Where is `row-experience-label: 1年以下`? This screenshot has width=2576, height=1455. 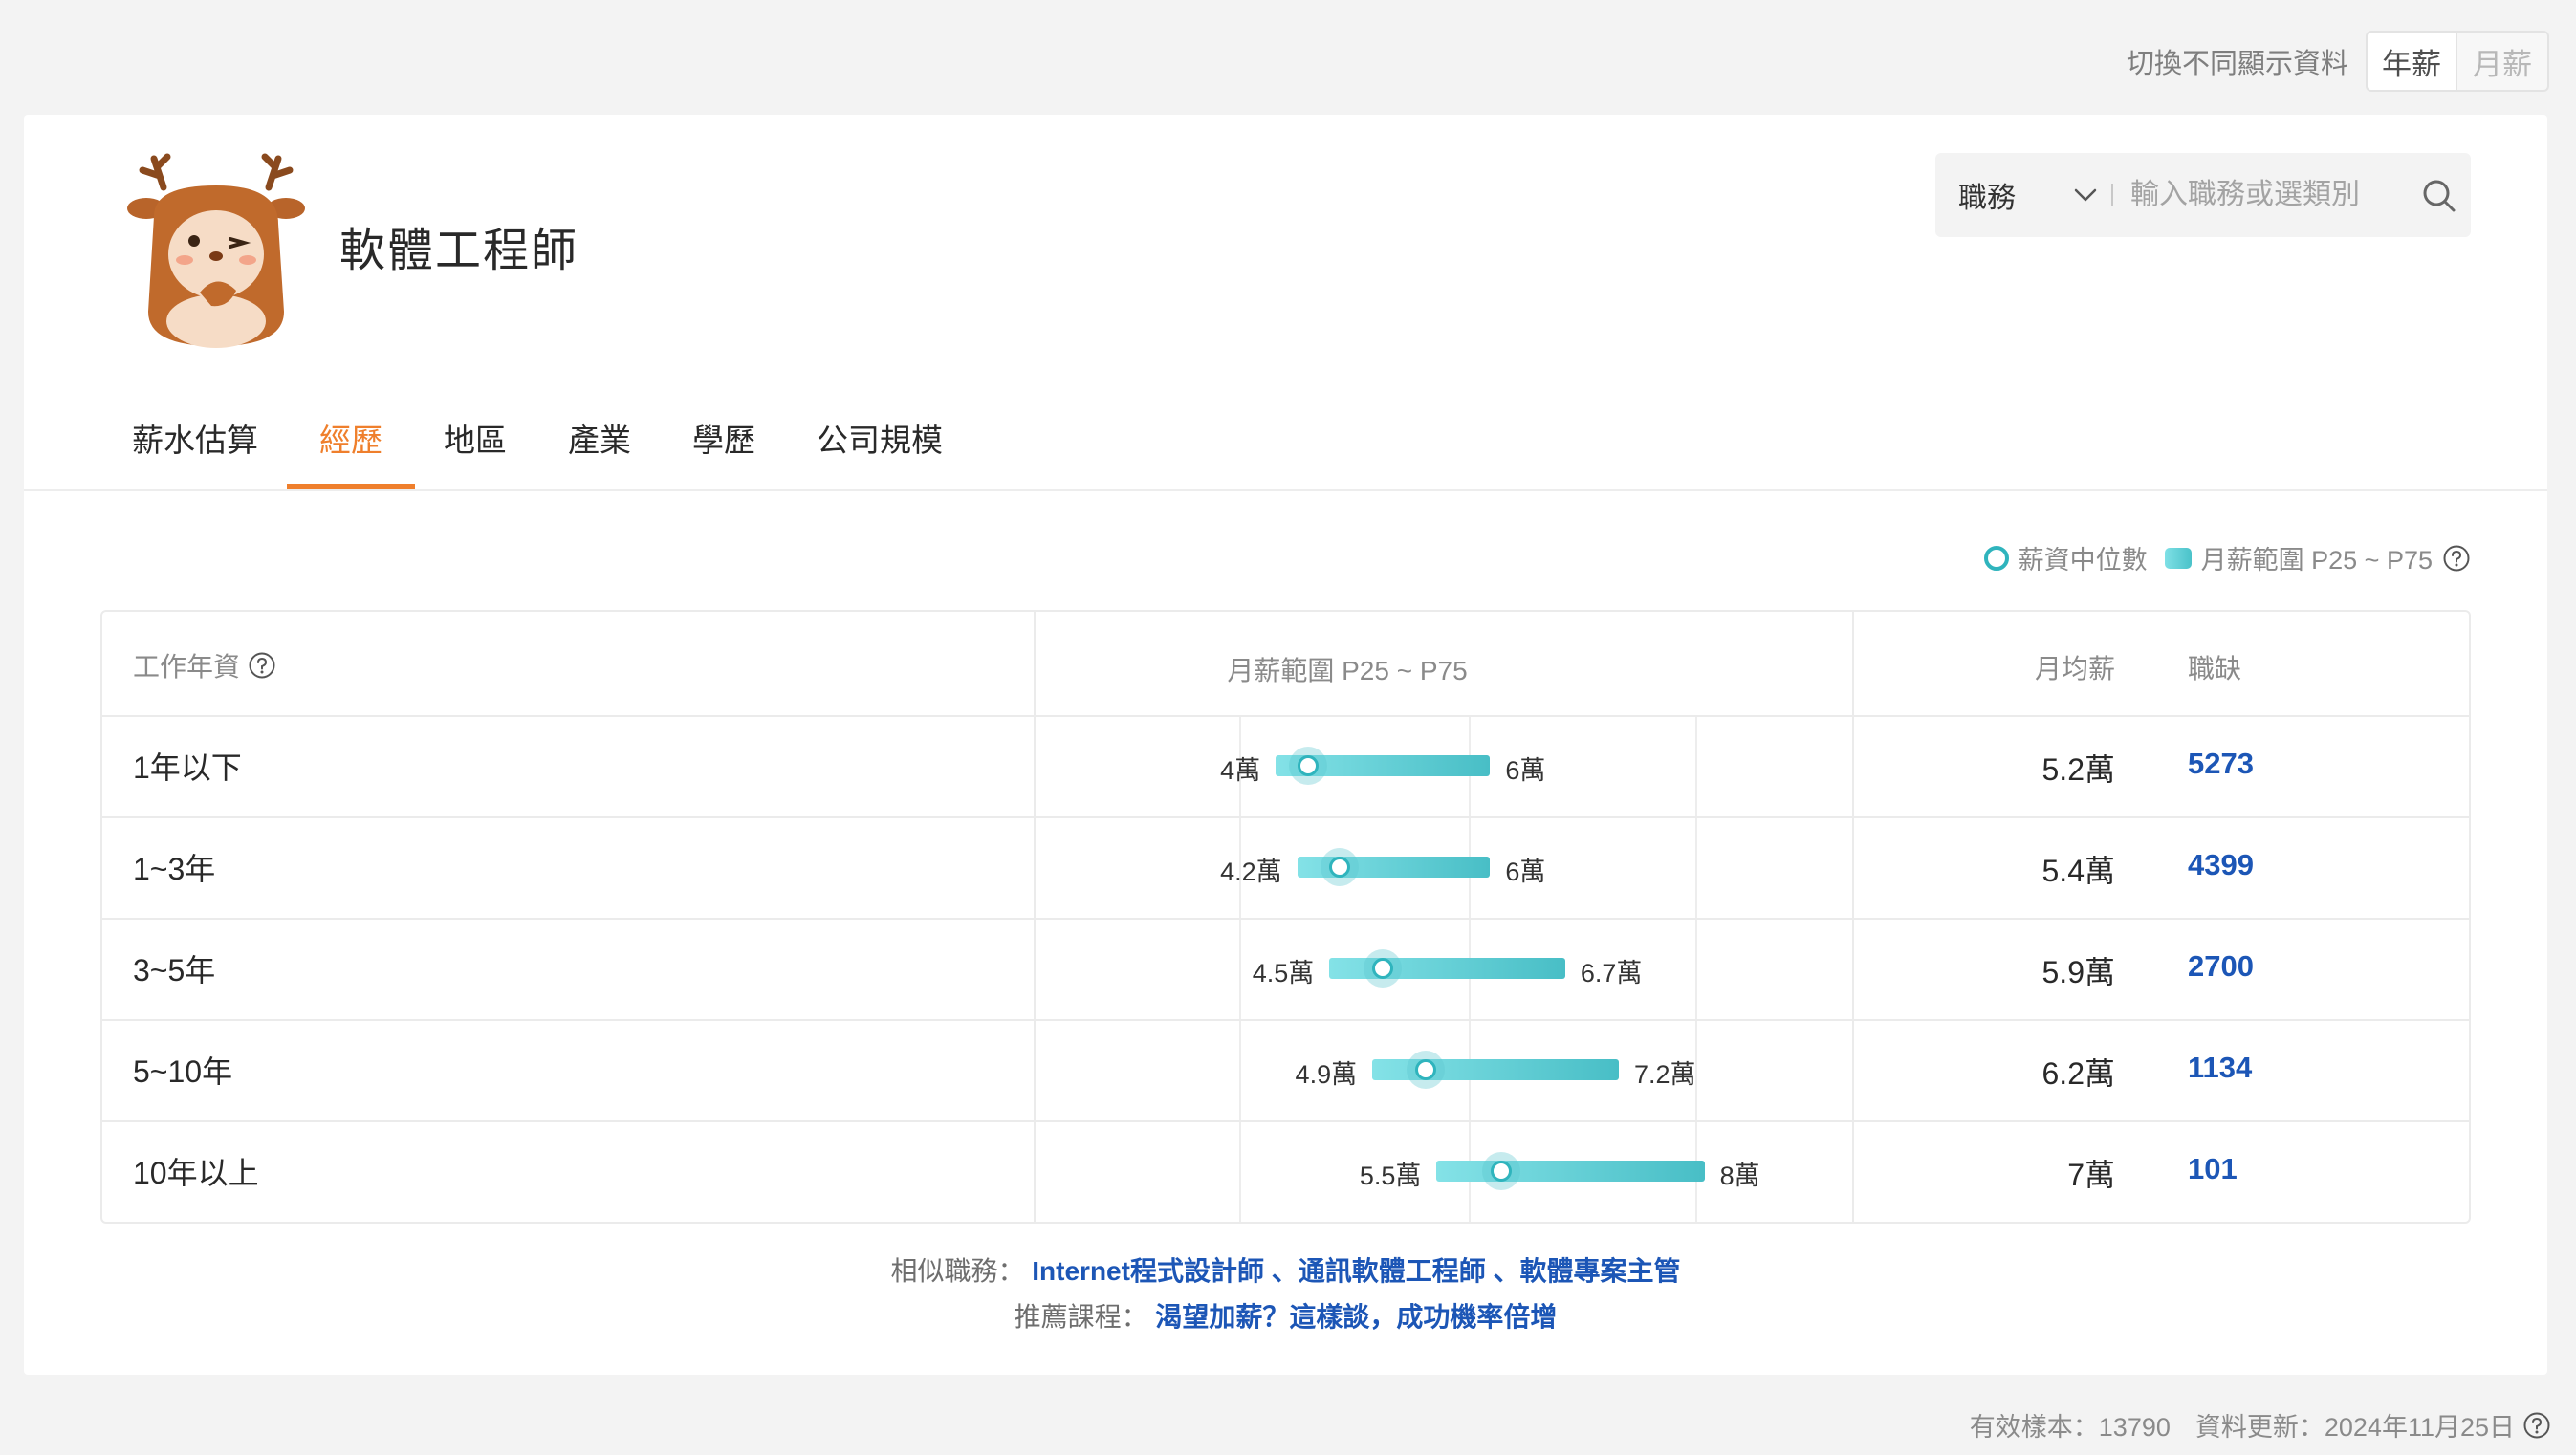
row-experience-label: 1年以下 is located at coordinates (187, 768).